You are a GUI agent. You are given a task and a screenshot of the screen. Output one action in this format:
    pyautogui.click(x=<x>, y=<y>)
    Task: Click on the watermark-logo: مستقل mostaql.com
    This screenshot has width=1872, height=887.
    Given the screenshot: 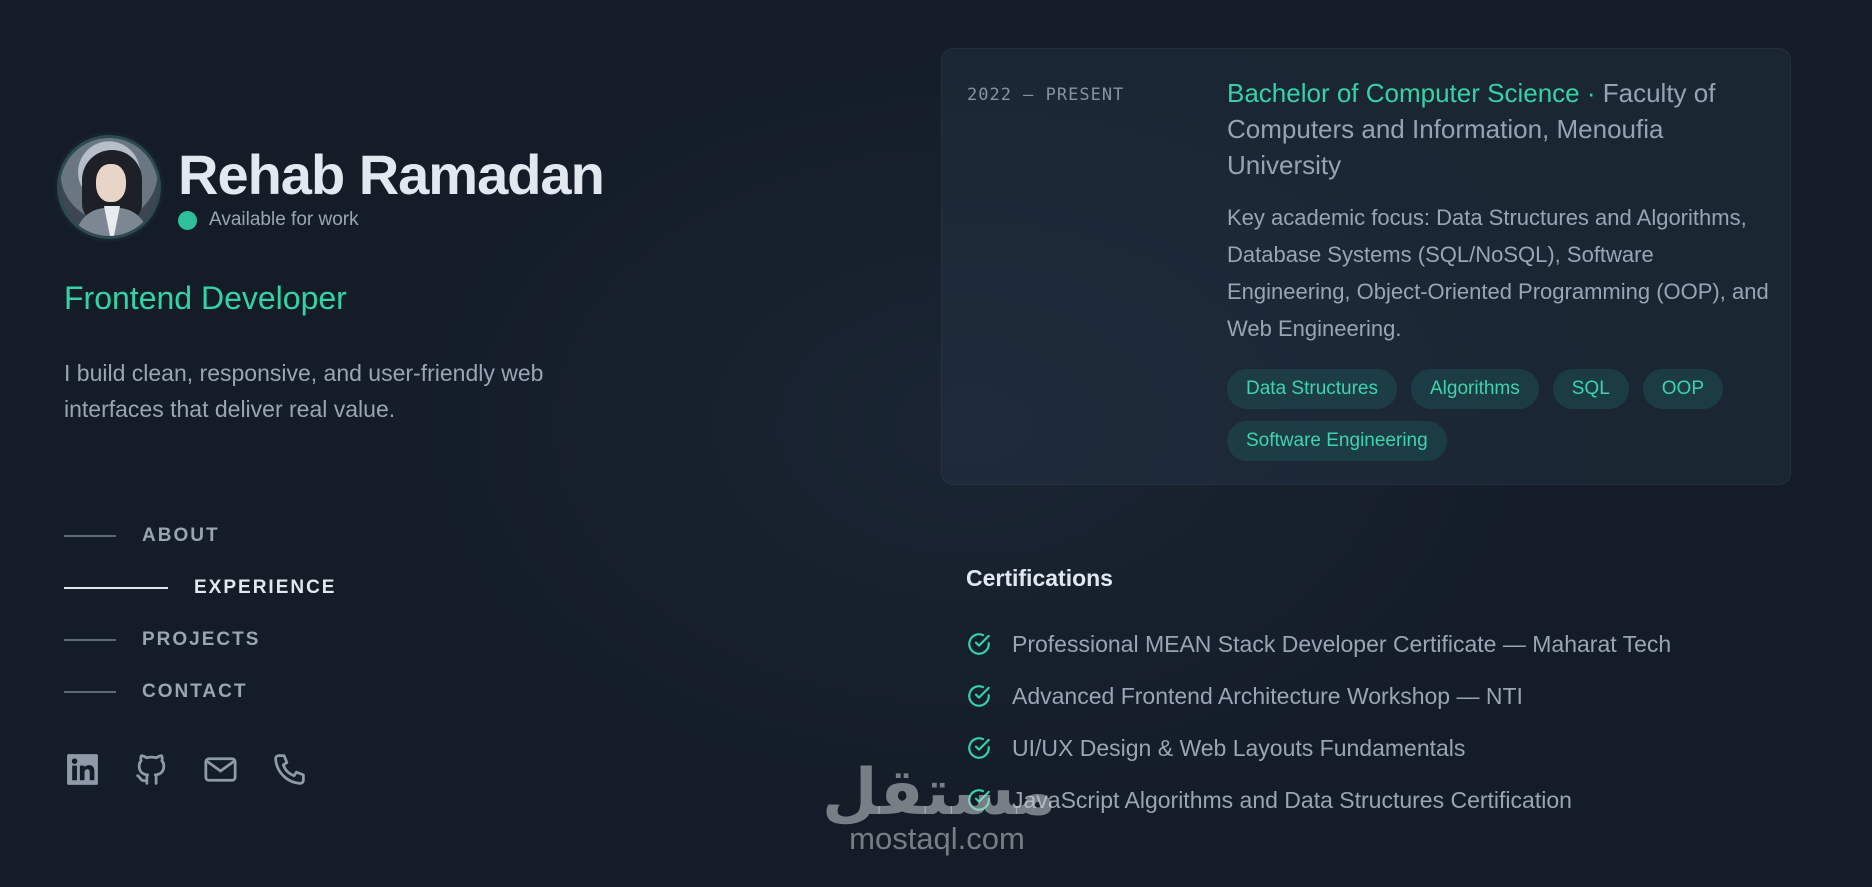 What is the action you would take?
    pyautogui.click(x=939, y=806)
    